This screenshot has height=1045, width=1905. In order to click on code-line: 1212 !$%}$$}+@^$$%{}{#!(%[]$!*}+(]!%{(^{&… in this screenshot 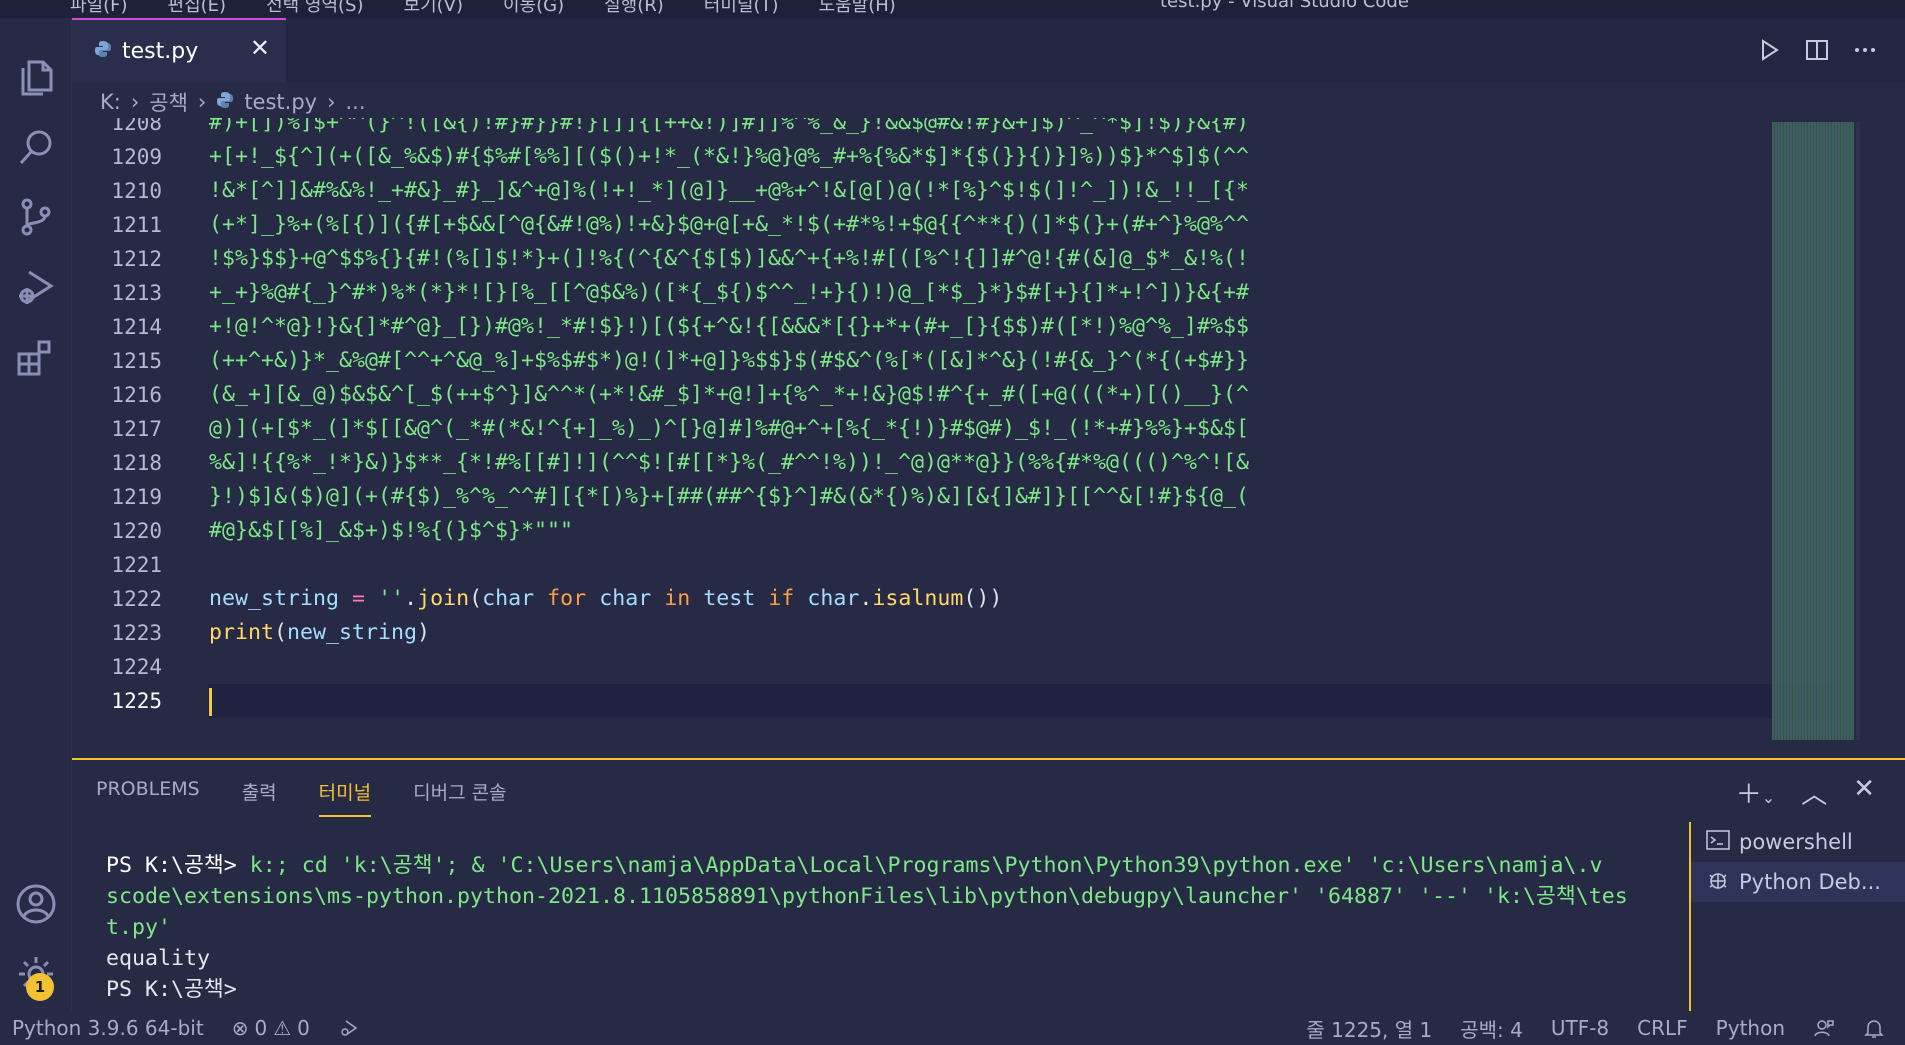, I will do `click(922, 259)`.